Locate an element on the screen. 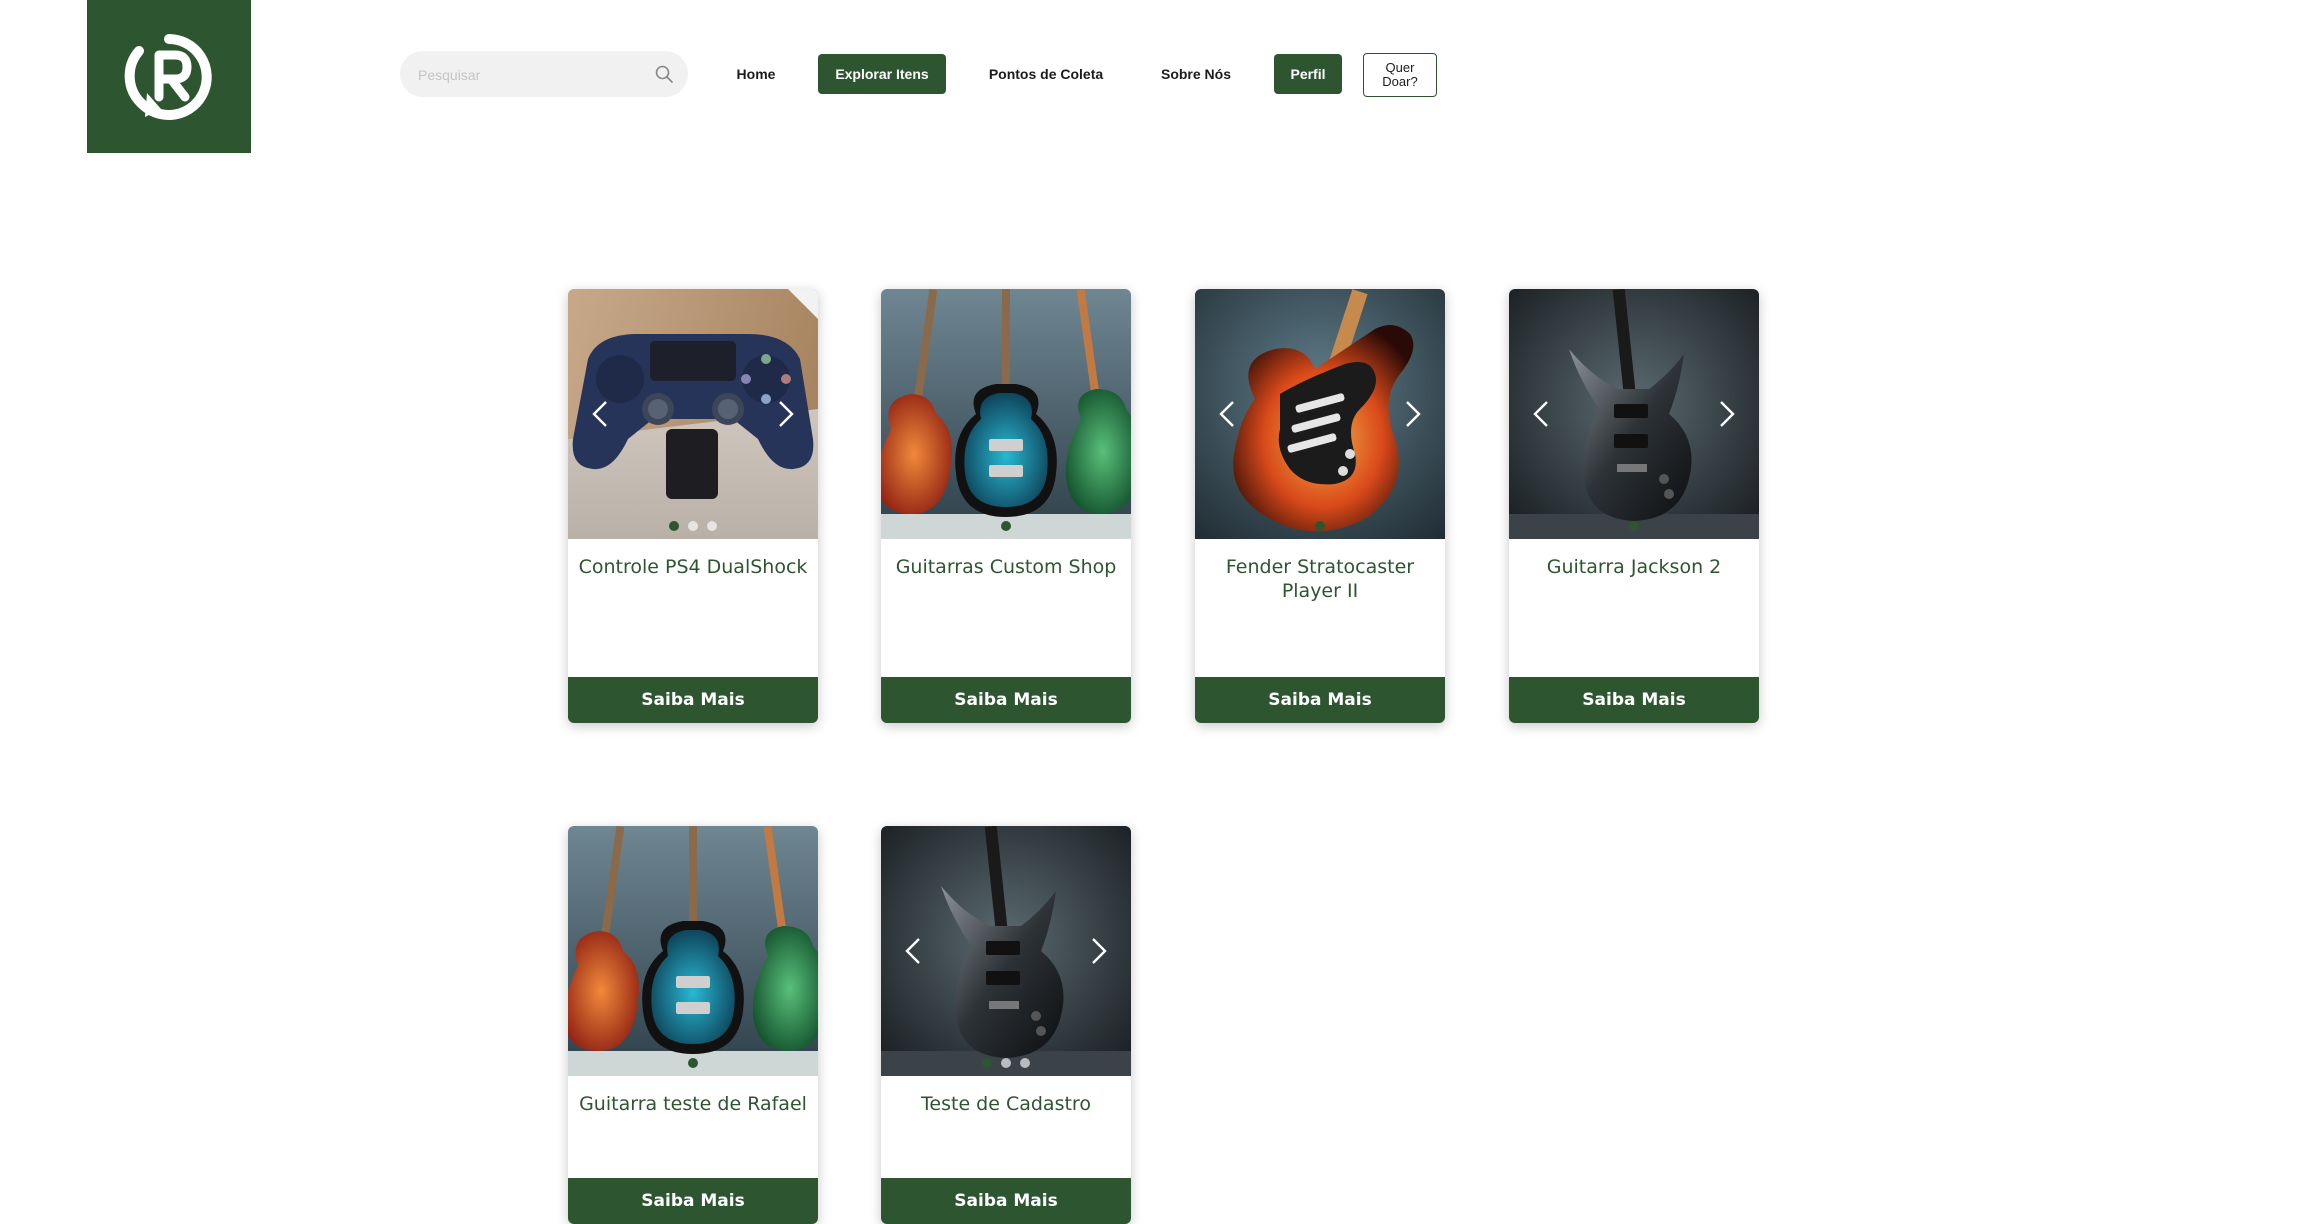 Image resolution: width=2308 pixels, height=1224 pixels. donate-label-line2: Doar? is located at coordinates (1400, 81).